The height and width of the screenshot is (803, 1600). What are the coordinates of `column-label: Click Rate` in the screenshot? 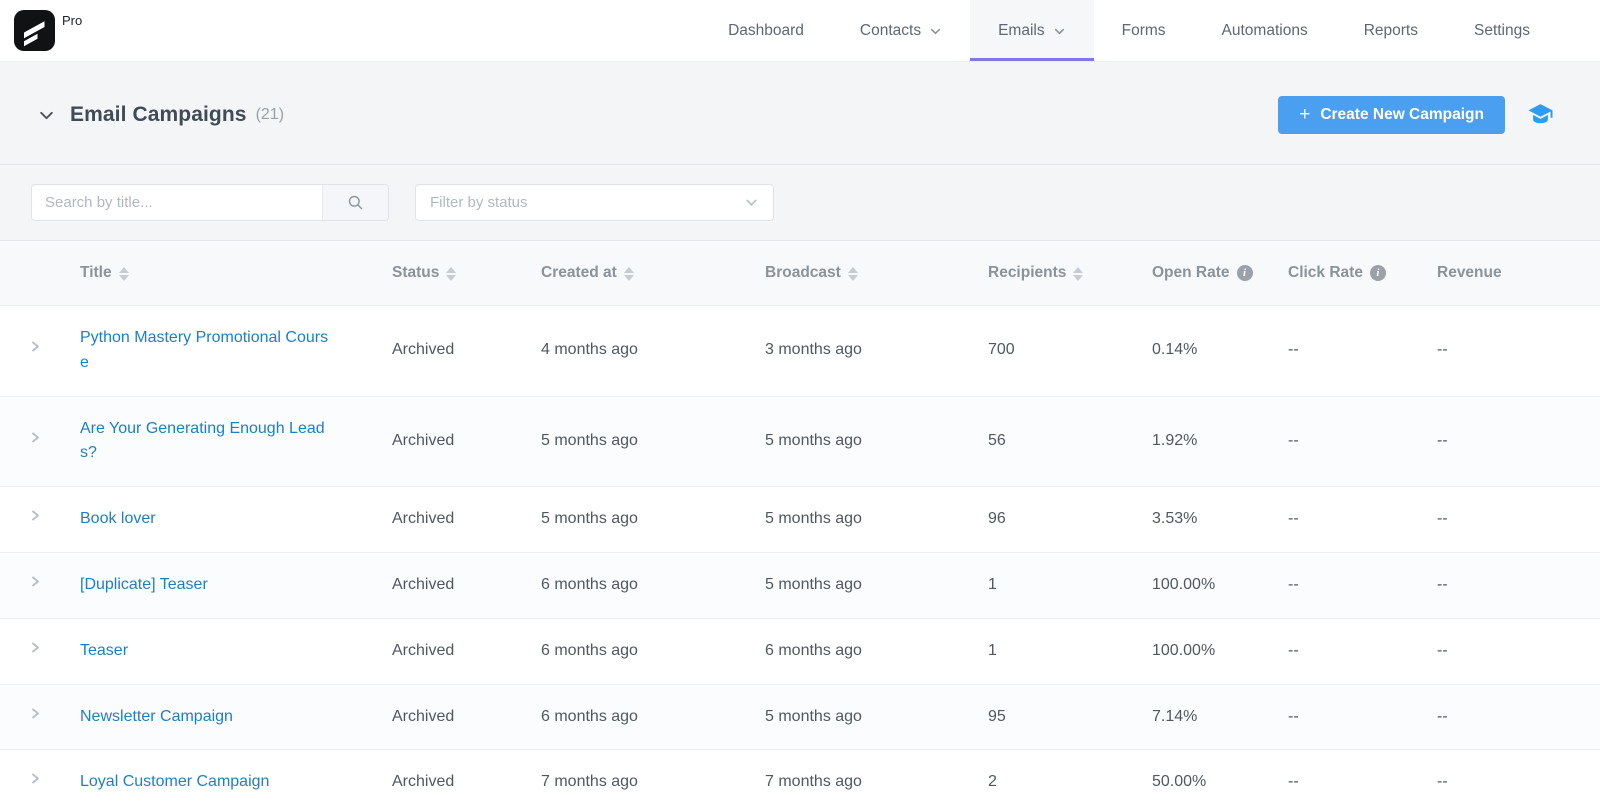 It's located at (1325, 272).